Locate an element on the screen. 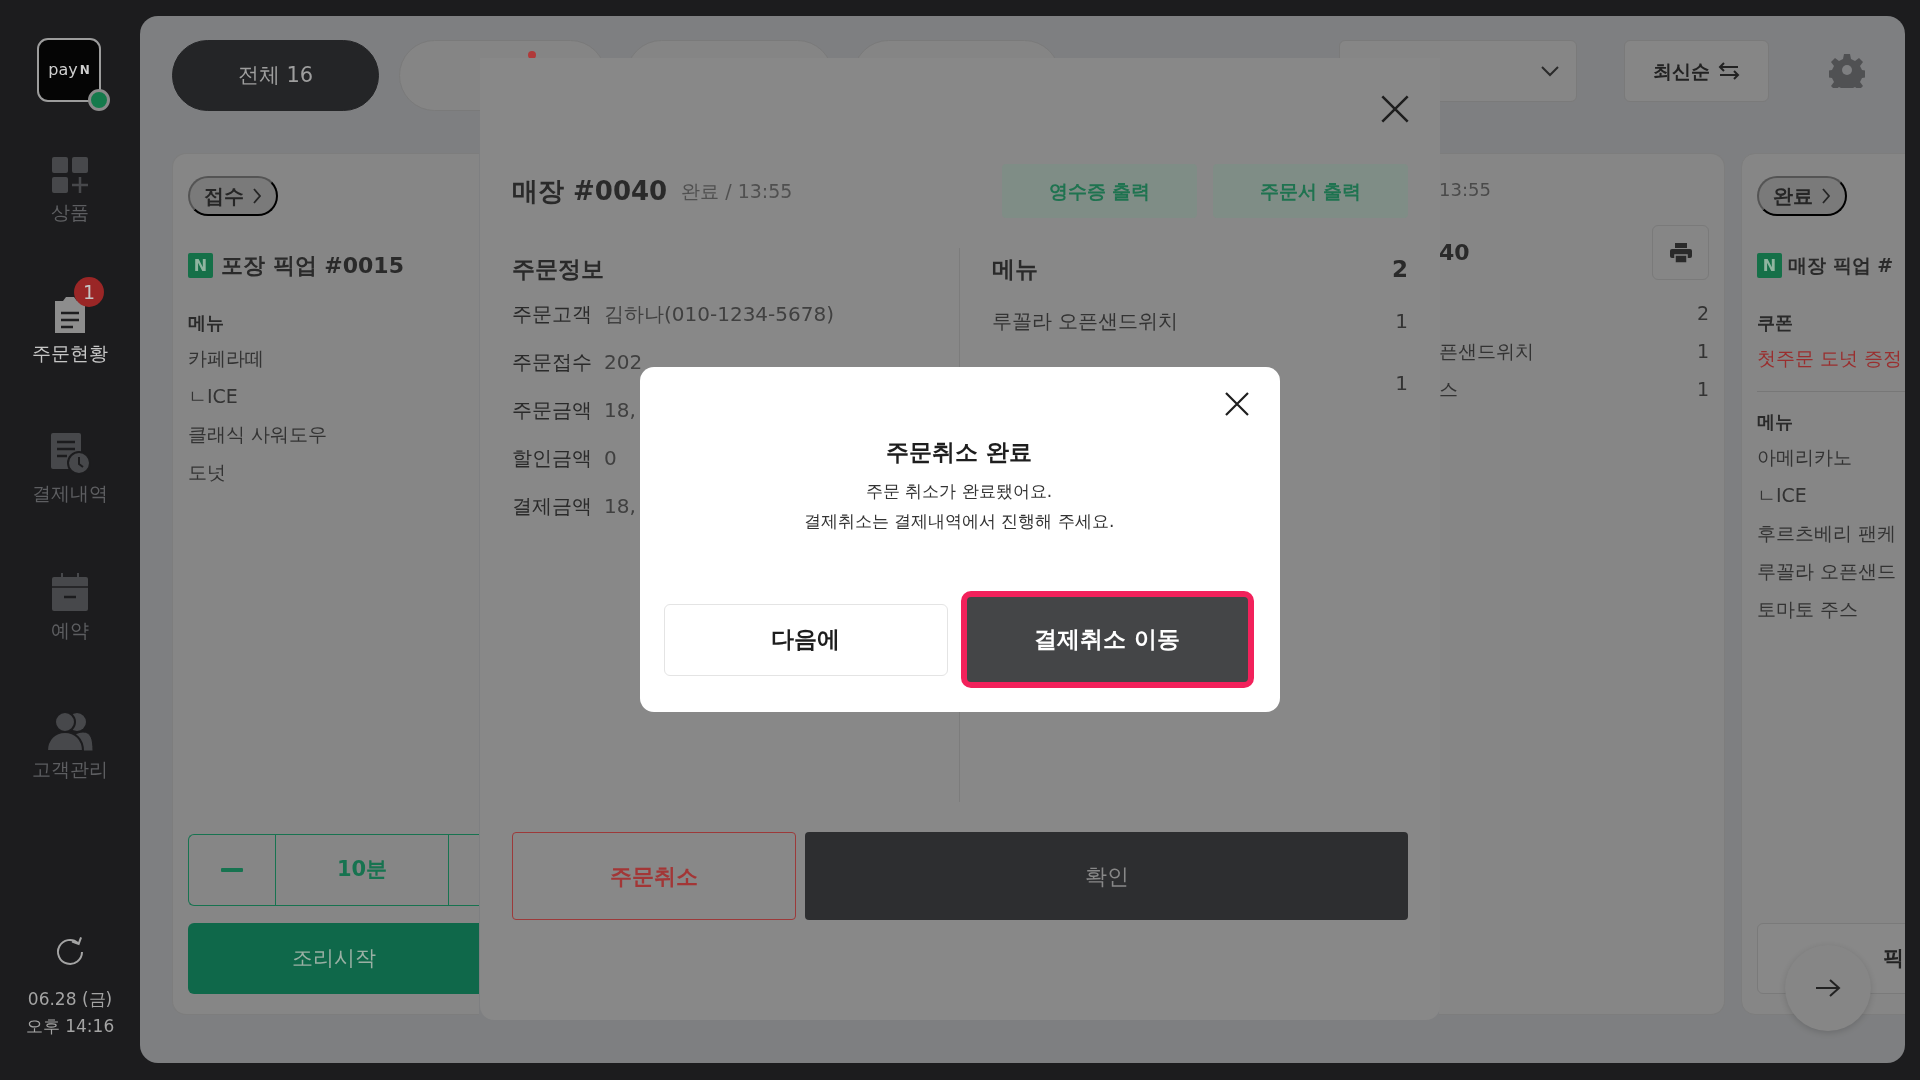  info-label: 할인금액 is located at coordinates (552, 458).